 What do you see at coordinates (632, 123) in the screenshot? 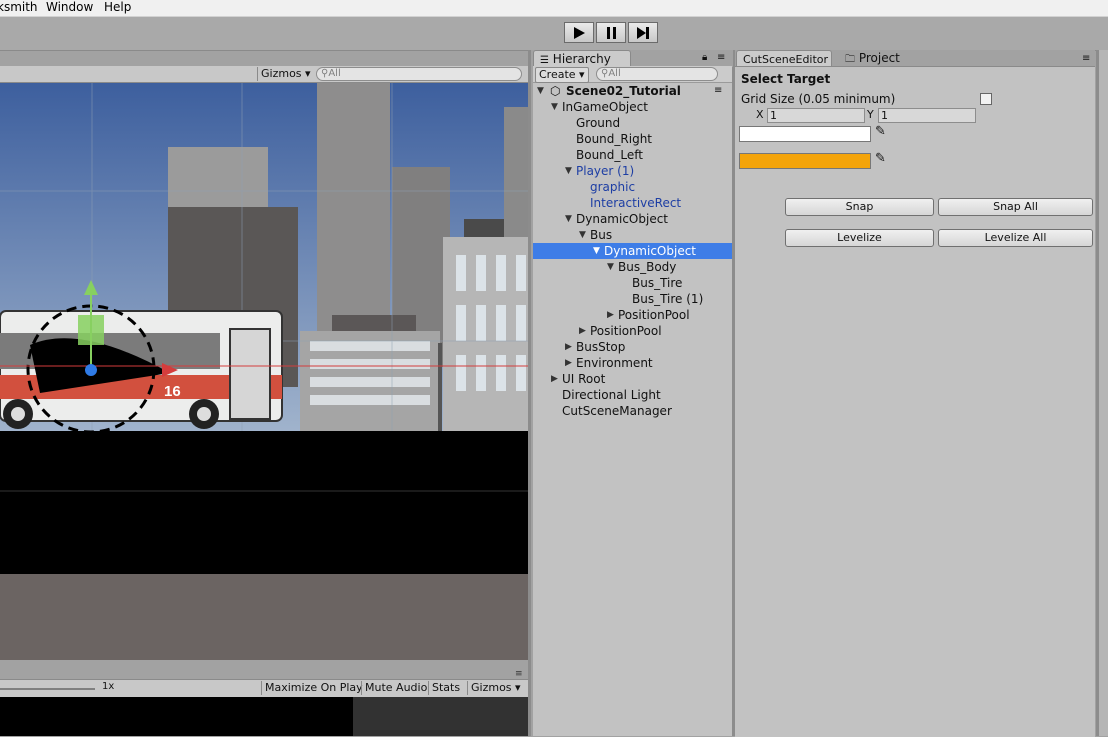
I see `hierarchy-row: Ground` at bounding box center [632, 123].